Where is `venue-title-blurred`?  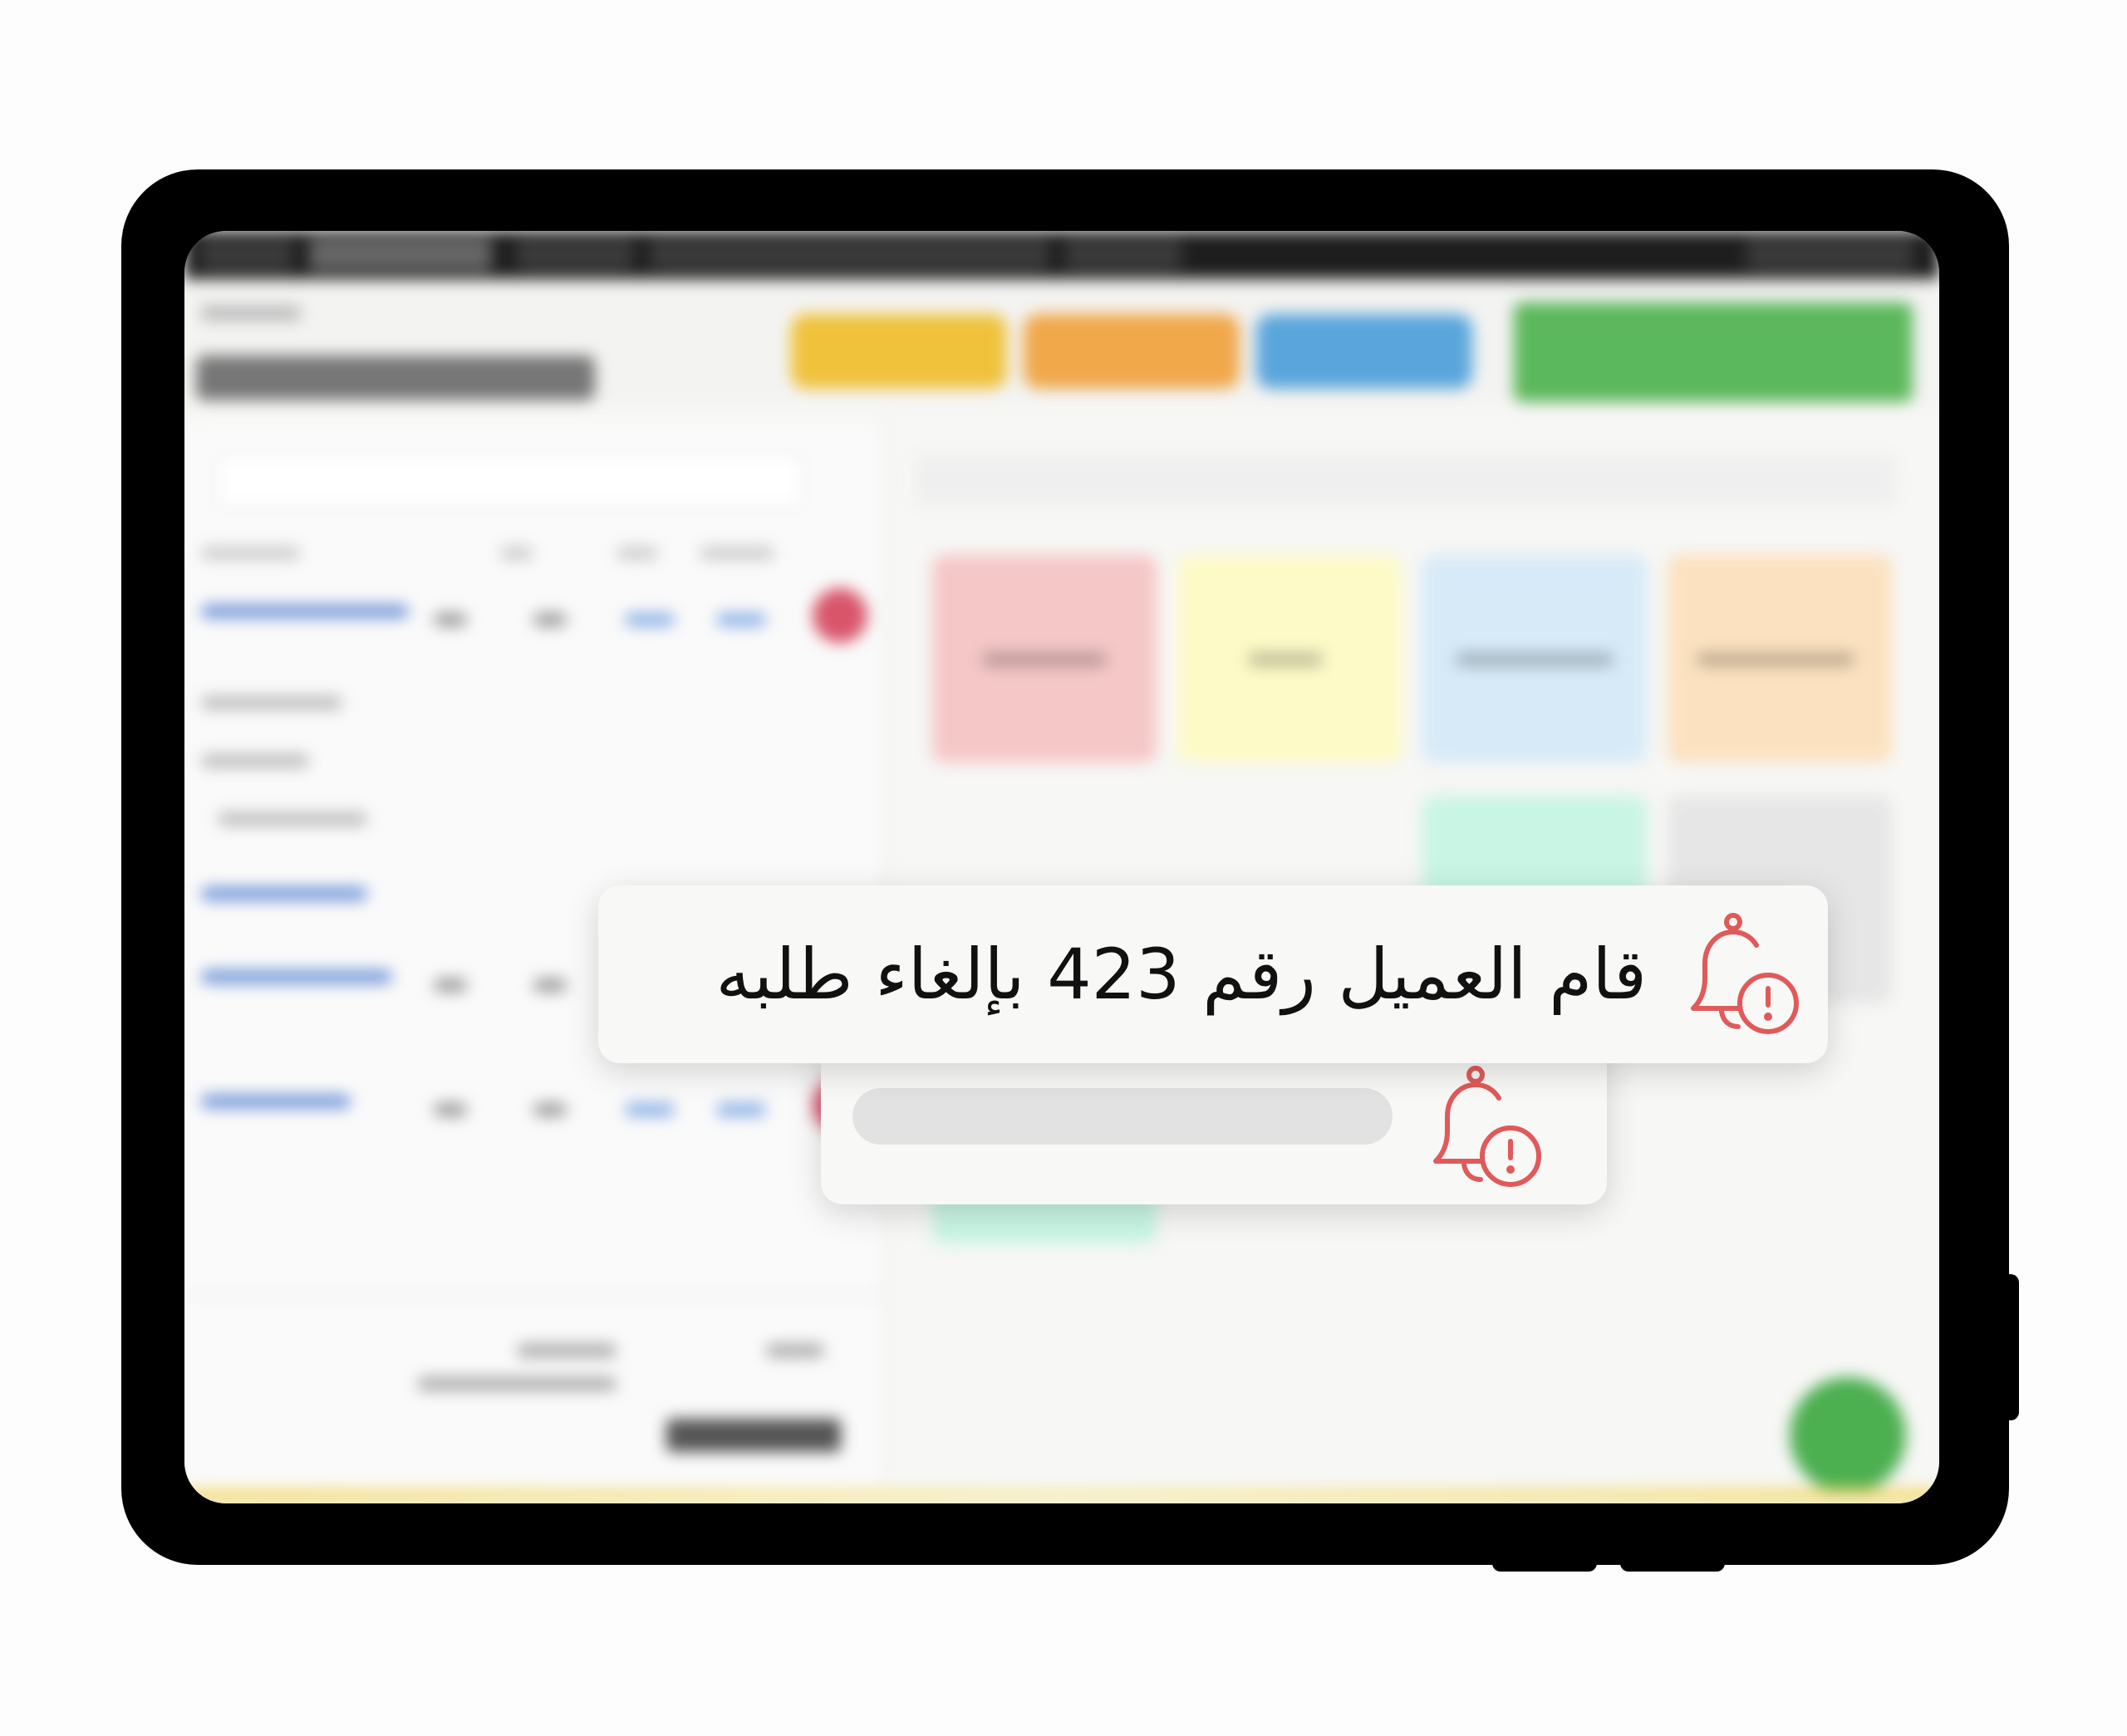
venue-title-blurred is located at coordinates (395, 378).